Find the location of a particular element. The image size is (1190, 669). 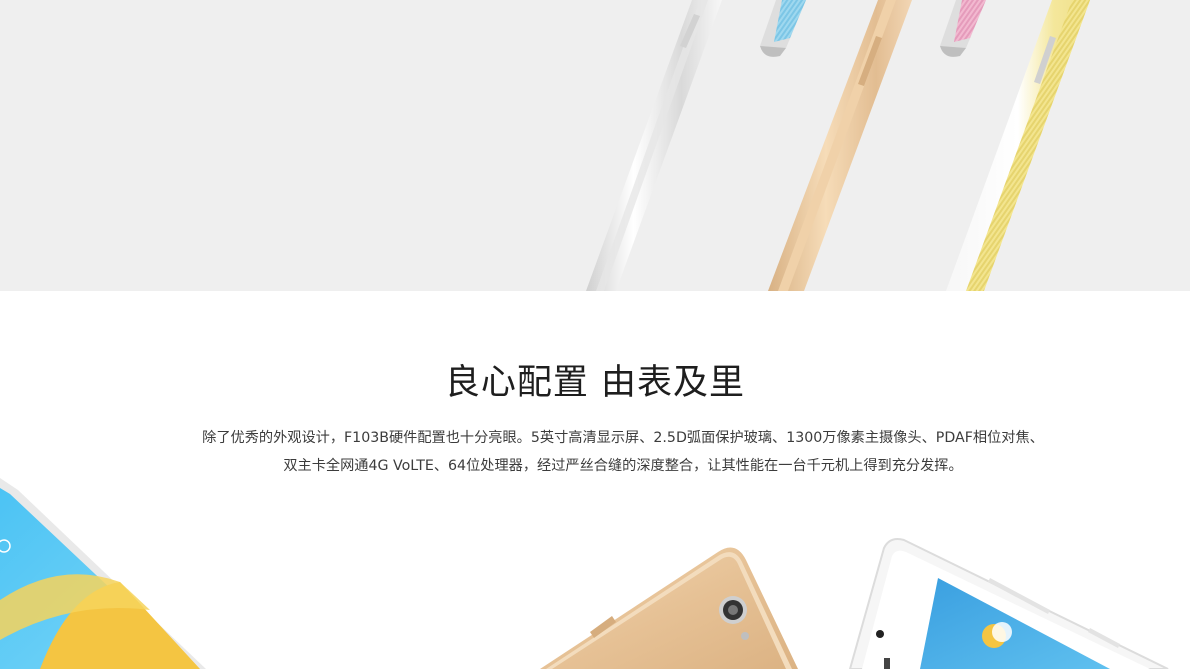

gold-phone-edge is located at coordinates (840, 145).